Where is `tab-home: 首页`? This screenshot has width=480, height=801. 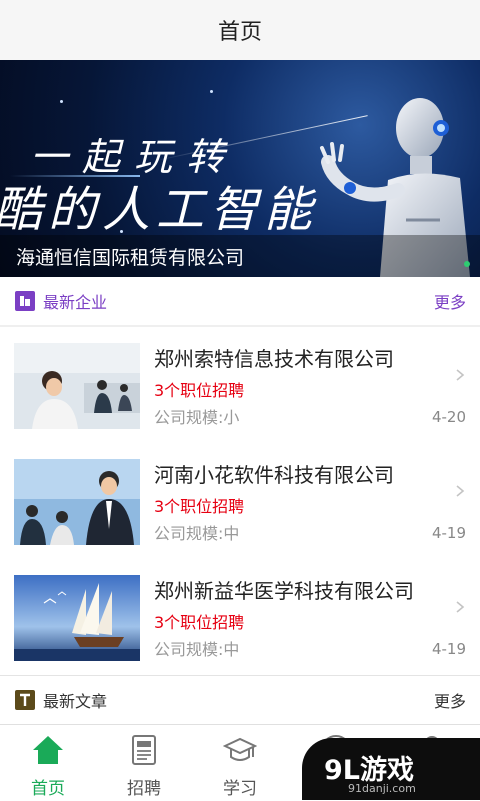 tab-home: 首页 is located at coordinates (48, 763).